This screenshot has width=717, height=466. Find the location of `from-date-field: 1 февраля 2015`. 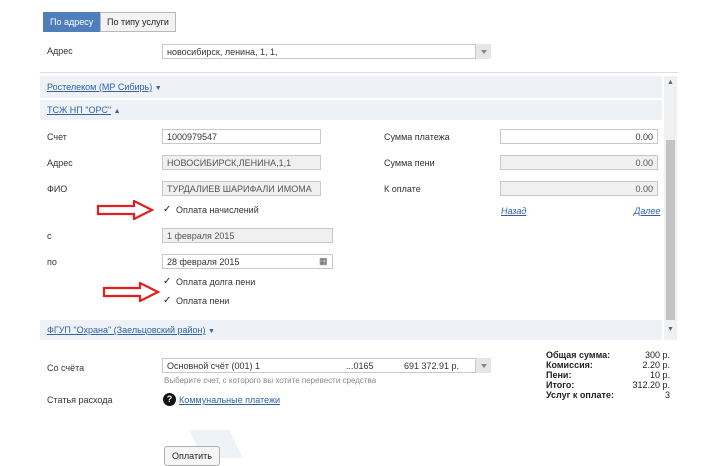

from-date-field: 1 февраля 2015 is located at coordinates (247, 235).